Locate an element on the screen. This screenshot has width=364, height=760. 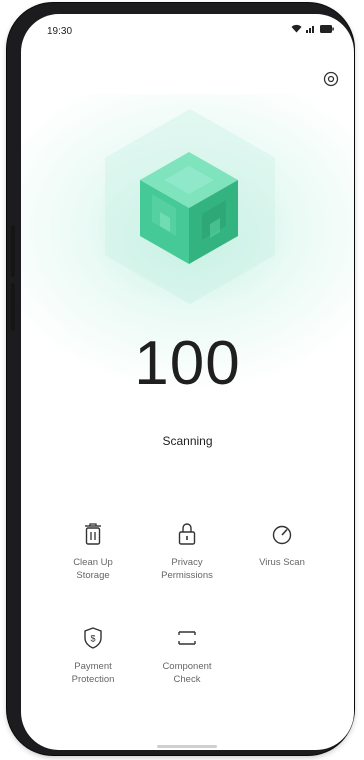
trash-icon is located at coordinates (93, 534).